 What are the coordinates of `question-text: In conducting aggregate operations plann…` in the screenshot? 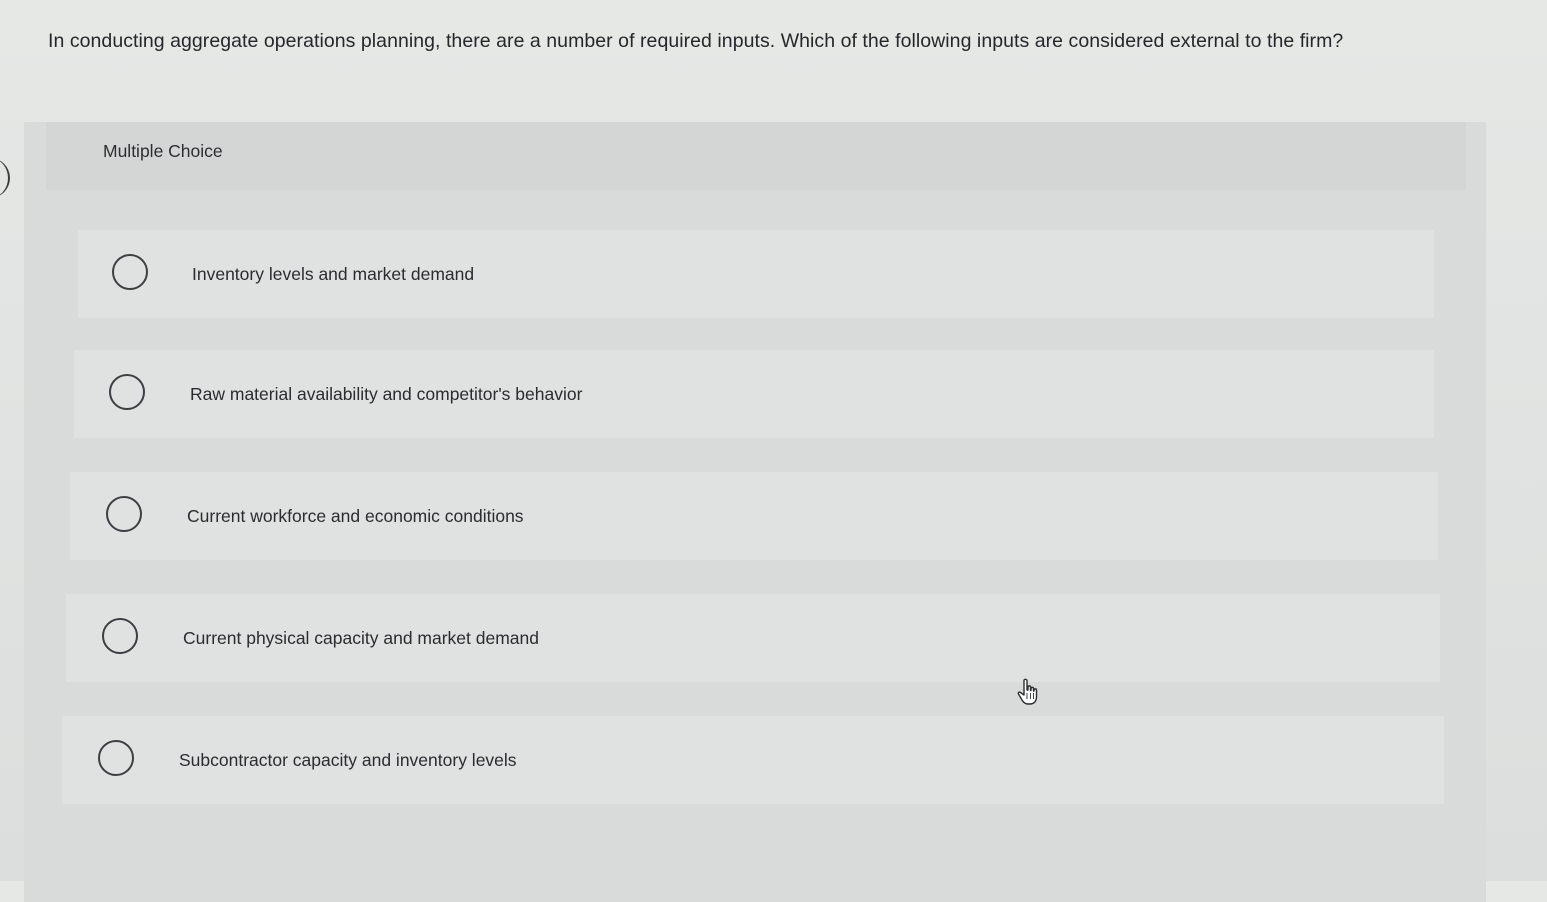 It's located at (696, 41).